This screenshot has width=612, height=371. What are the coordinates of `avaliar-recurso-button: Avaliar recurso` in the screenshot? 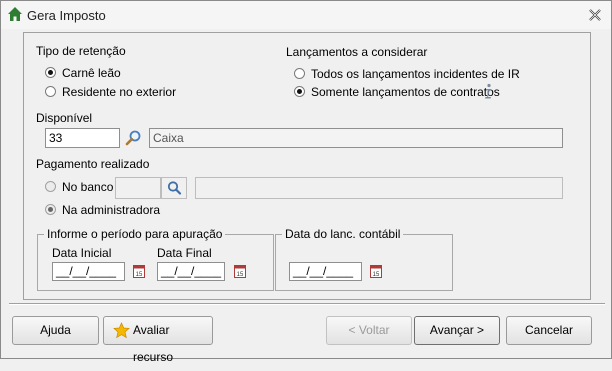 It's located at (158, 340).